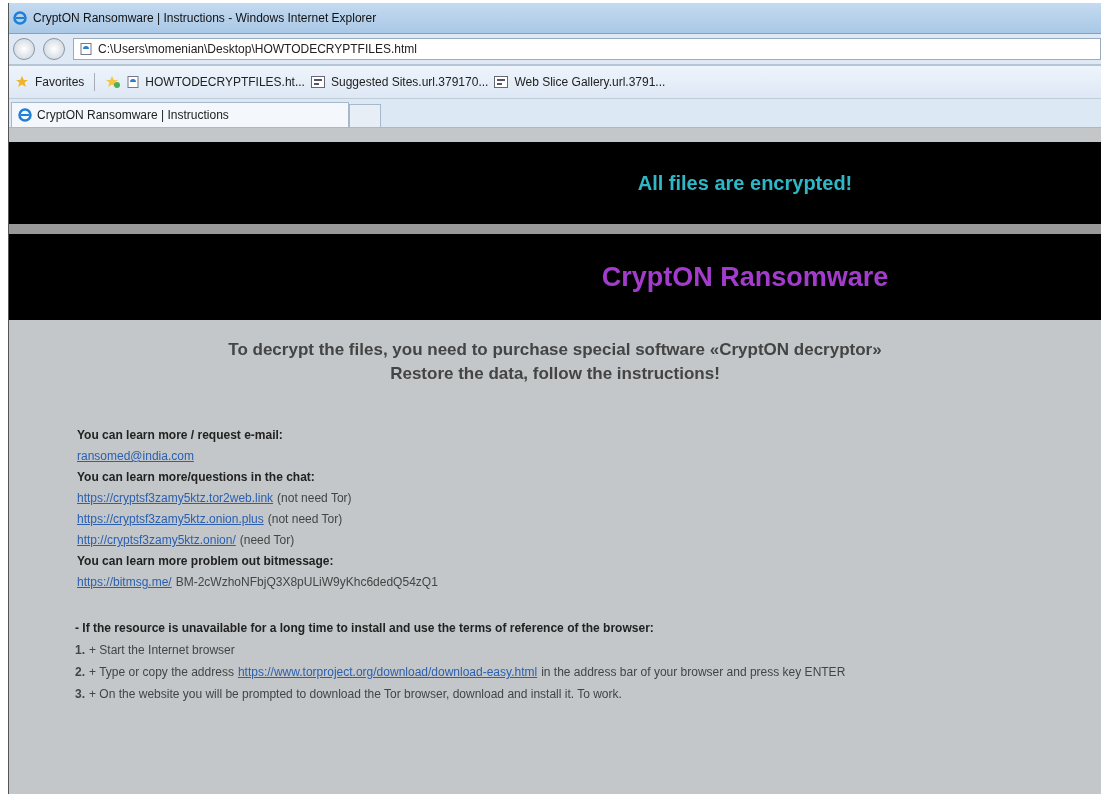 Image resolution: width=1101 pixels, height=794 pixels. Describe the element at coordinates (80, 694) in the screenshot. I see `step-number: 3.` at that location.